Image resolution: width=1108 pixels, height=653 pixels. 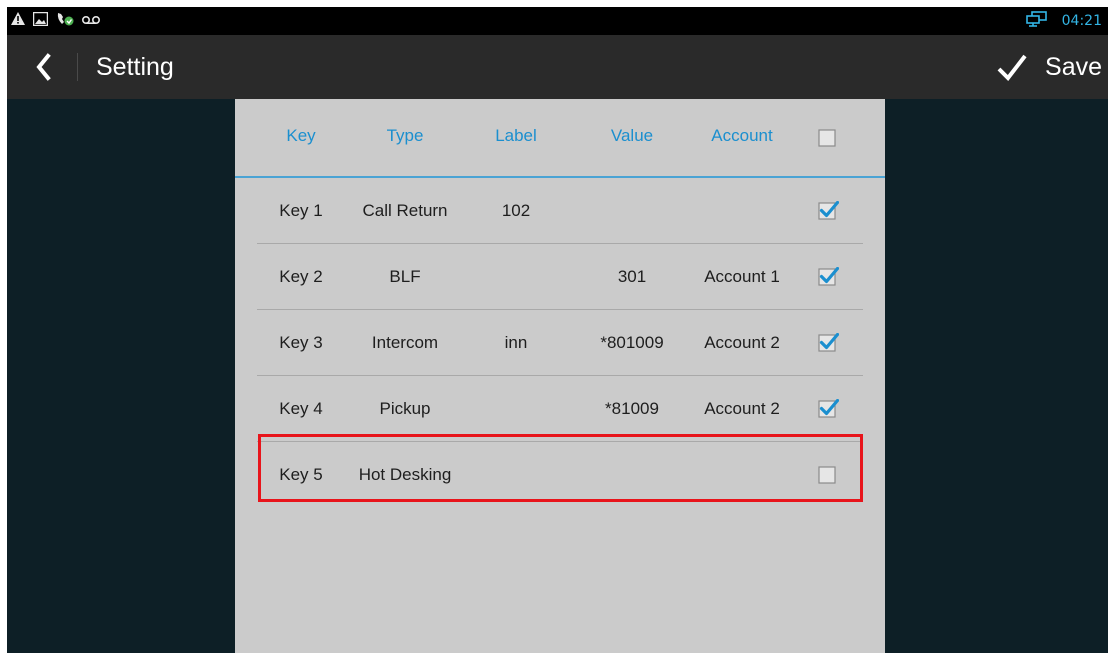 I want to click on column-header-type: Type, so click(x=405, y=136).